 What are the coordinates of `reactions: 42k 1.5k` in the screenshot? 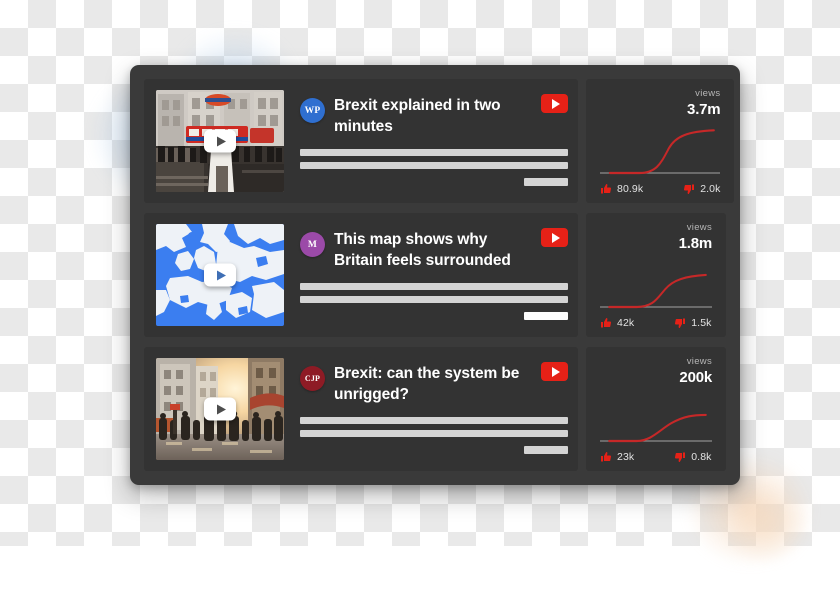 It's located at (656, 323).